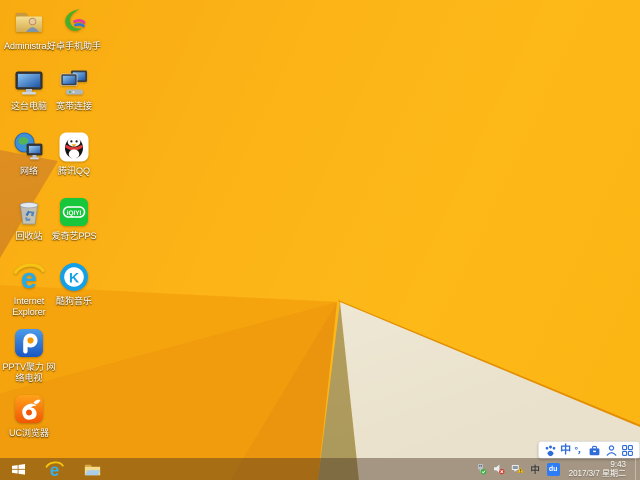  I want to click on icon-label: 酷狗音乐, so click(73, 301).